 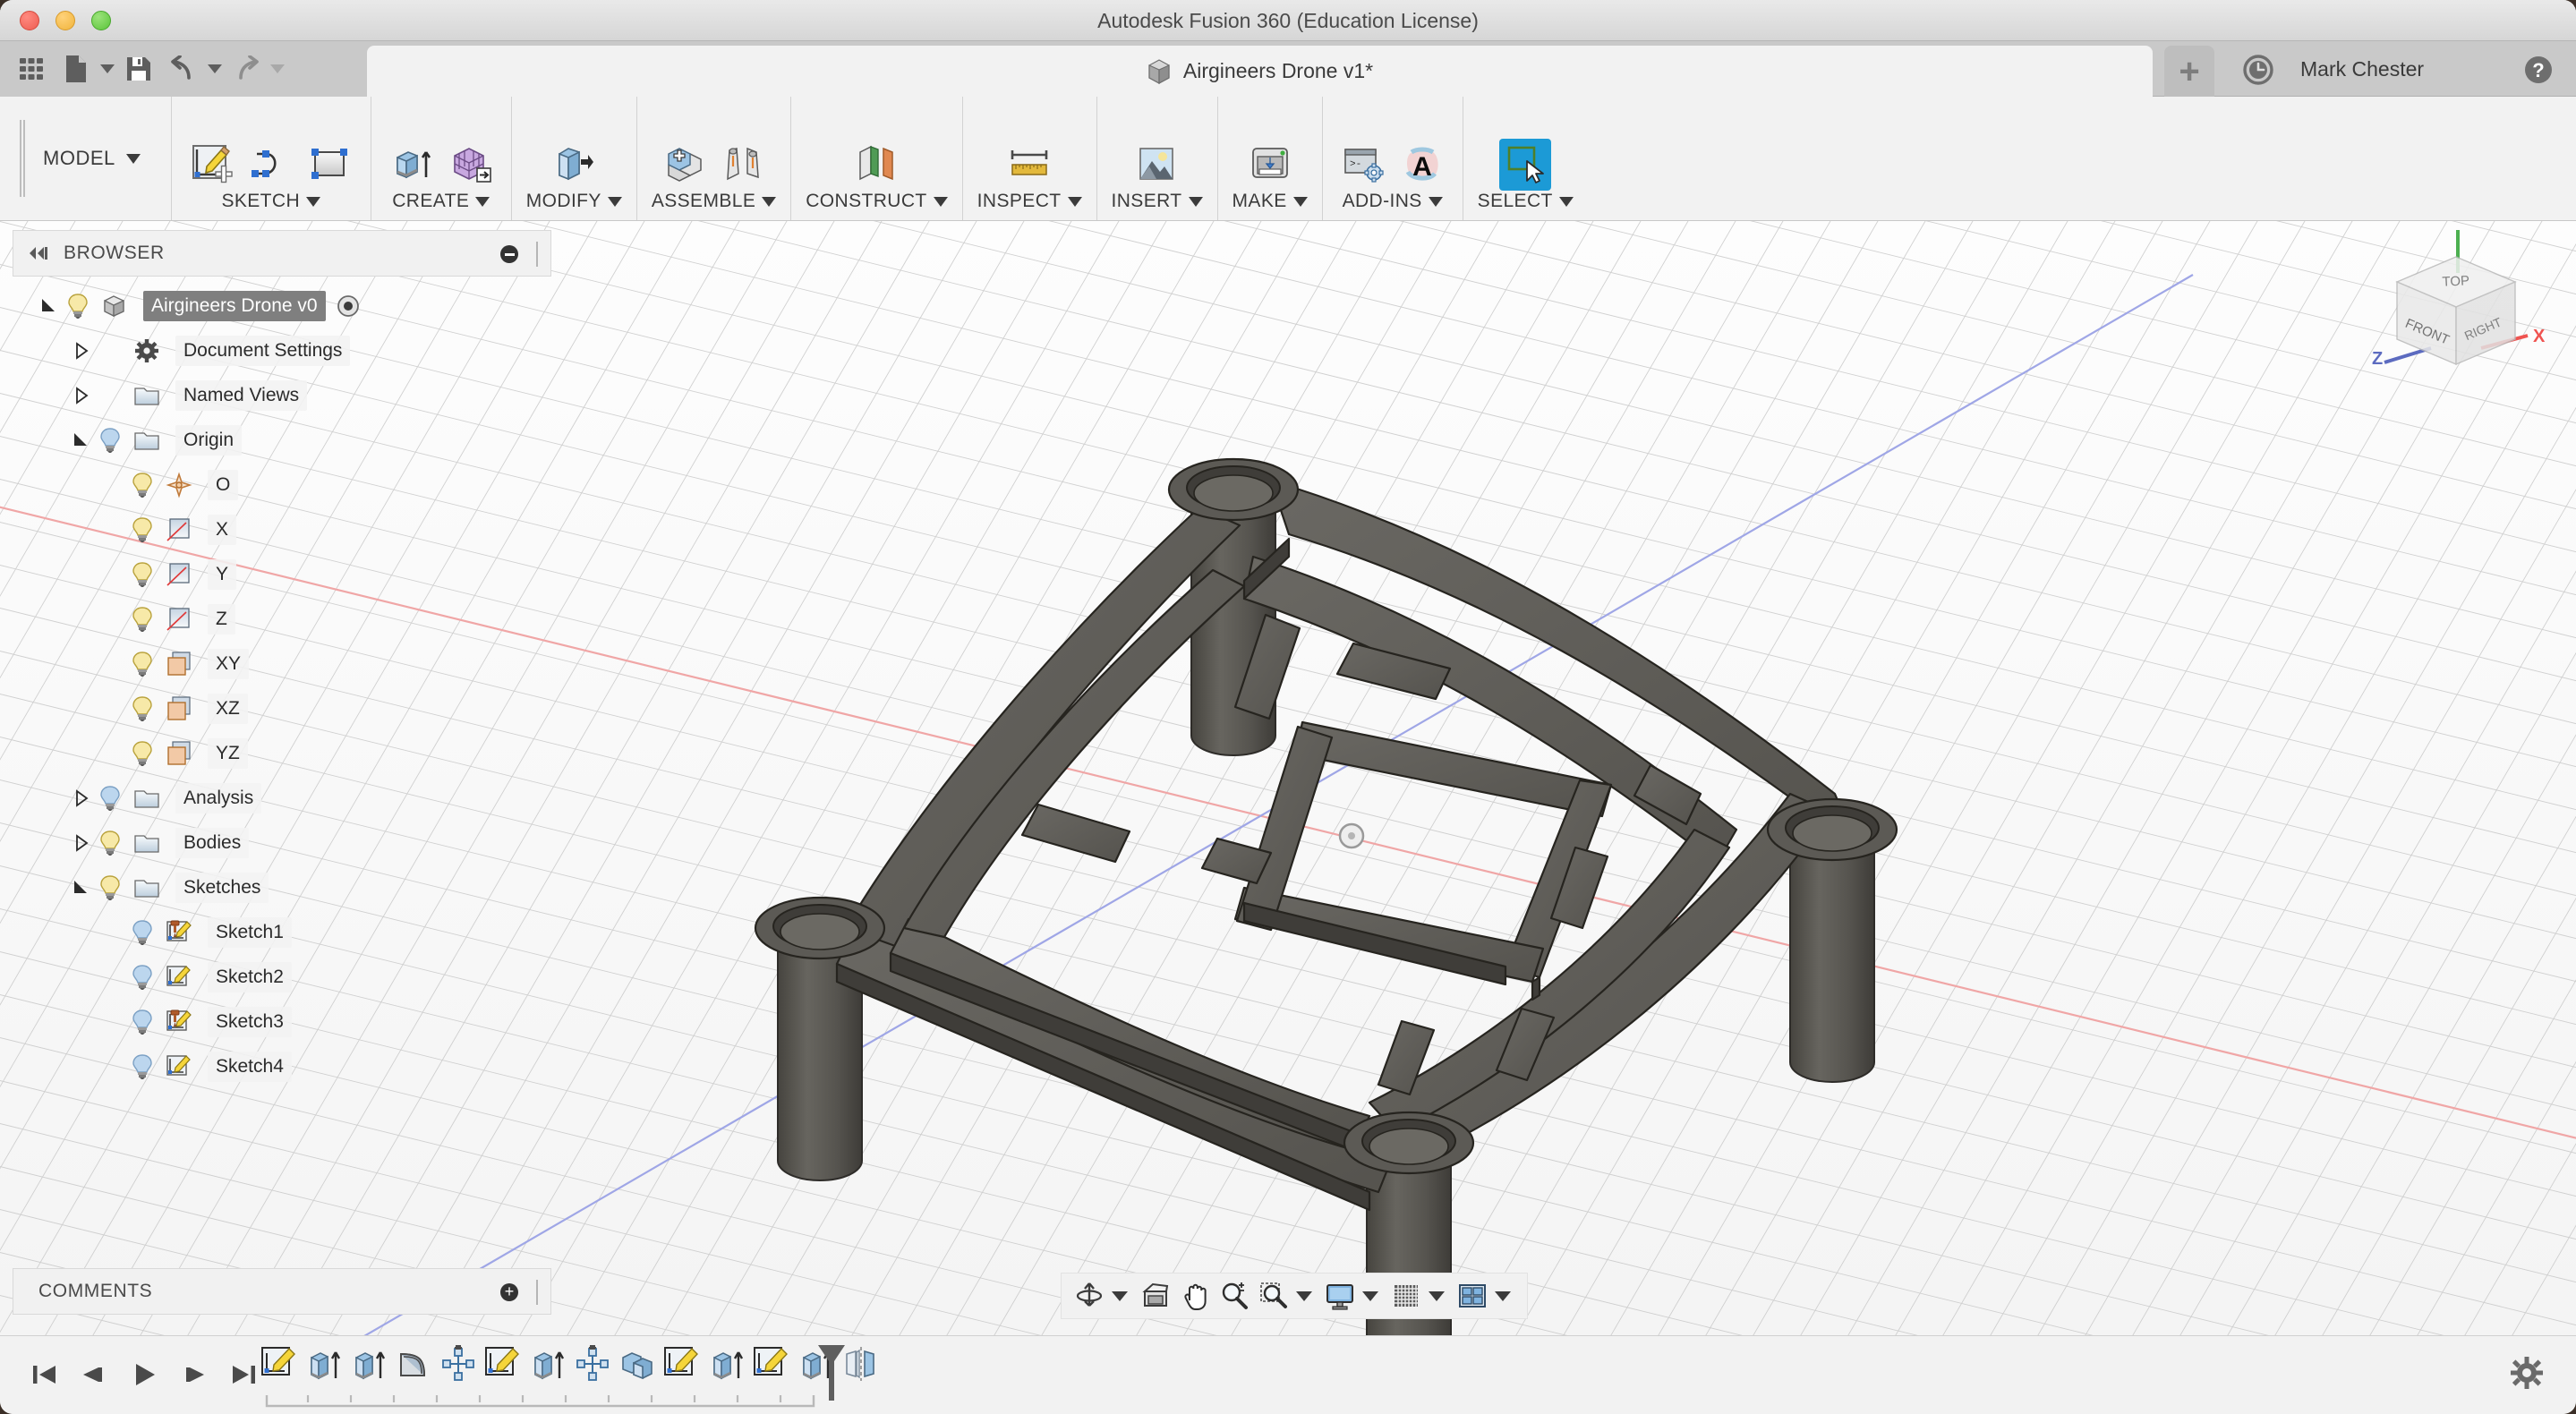 What do you see at coordinates (876, 165) in the screenshot?
I see `offset-plane-icon` at bounding box center [876, 165].